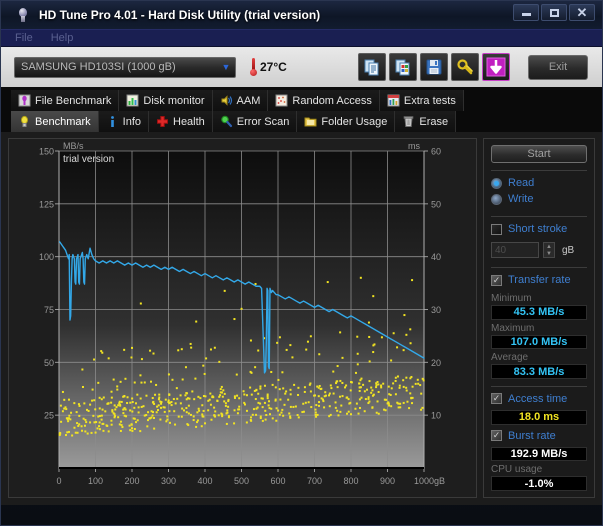  I want to click on checkbox-transfer-rate-icon: ✓, so click(496, 280).